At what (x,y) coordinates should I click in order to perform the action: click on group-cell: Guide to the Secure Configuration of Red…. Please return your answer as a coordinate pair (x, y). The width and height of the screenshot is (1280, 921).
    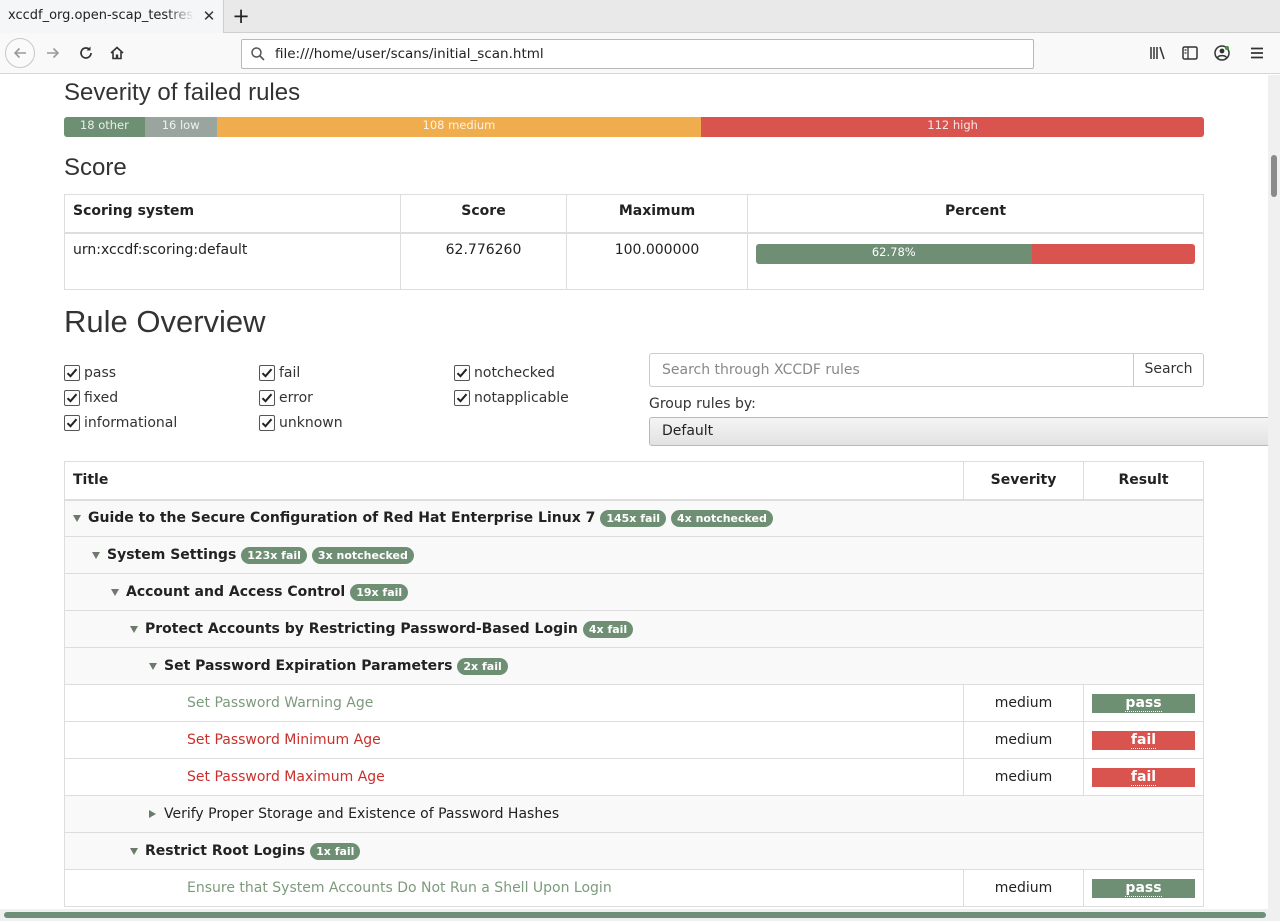
    Looking at the image, I should click on (634, 518).